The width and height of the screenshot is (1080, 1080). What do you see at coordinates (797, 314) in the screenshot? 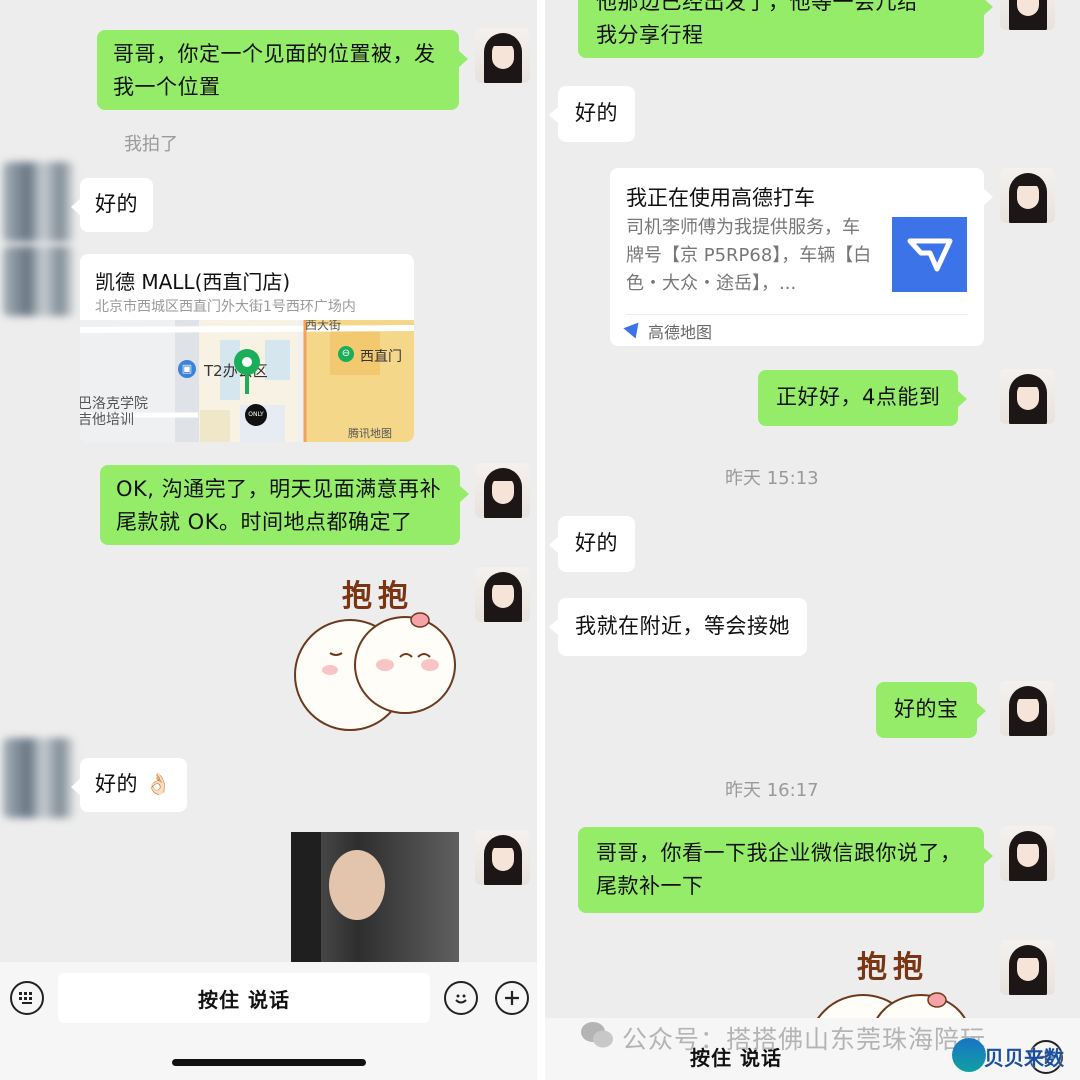
I see `divider` at bounding box center [797, 314].